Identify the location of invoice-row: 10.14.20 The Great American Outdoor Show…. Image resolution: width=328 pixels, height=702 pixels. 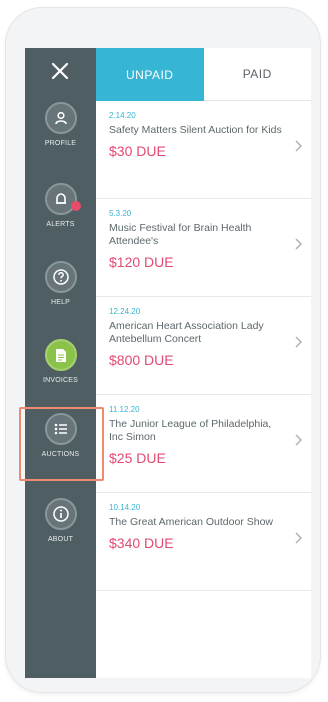
(203, 542).